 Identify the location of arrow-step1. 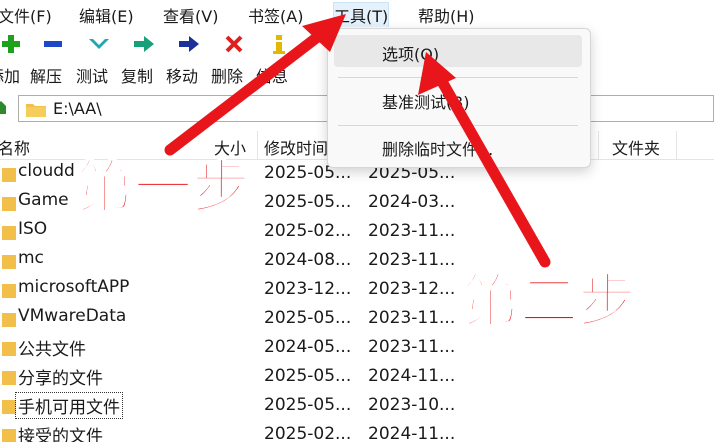
(255, 85).